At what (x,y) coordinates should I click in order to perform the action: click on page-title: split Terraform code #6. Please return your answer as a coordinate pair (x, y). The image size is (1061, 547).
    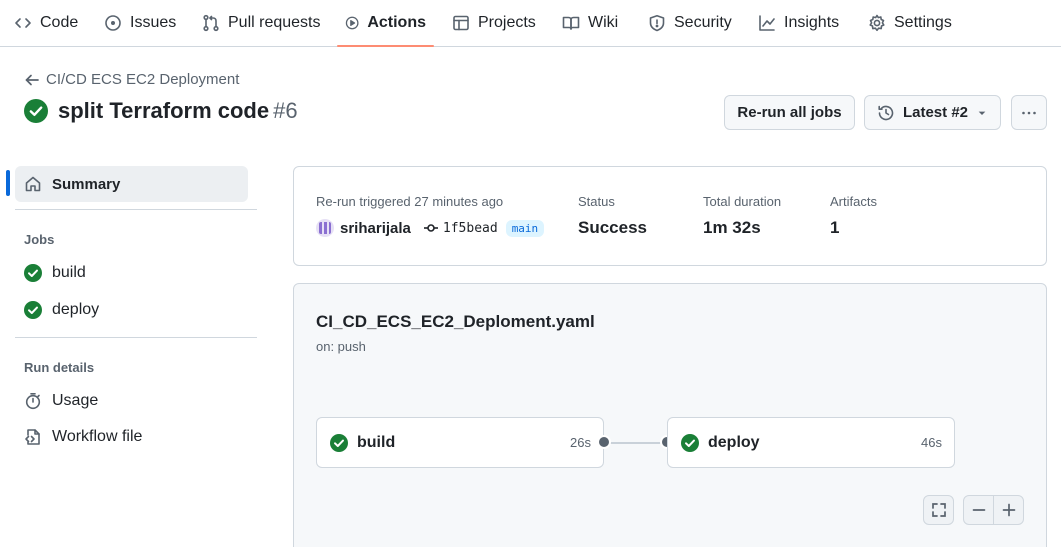
    Looking at the image, I should click on (178, 111).